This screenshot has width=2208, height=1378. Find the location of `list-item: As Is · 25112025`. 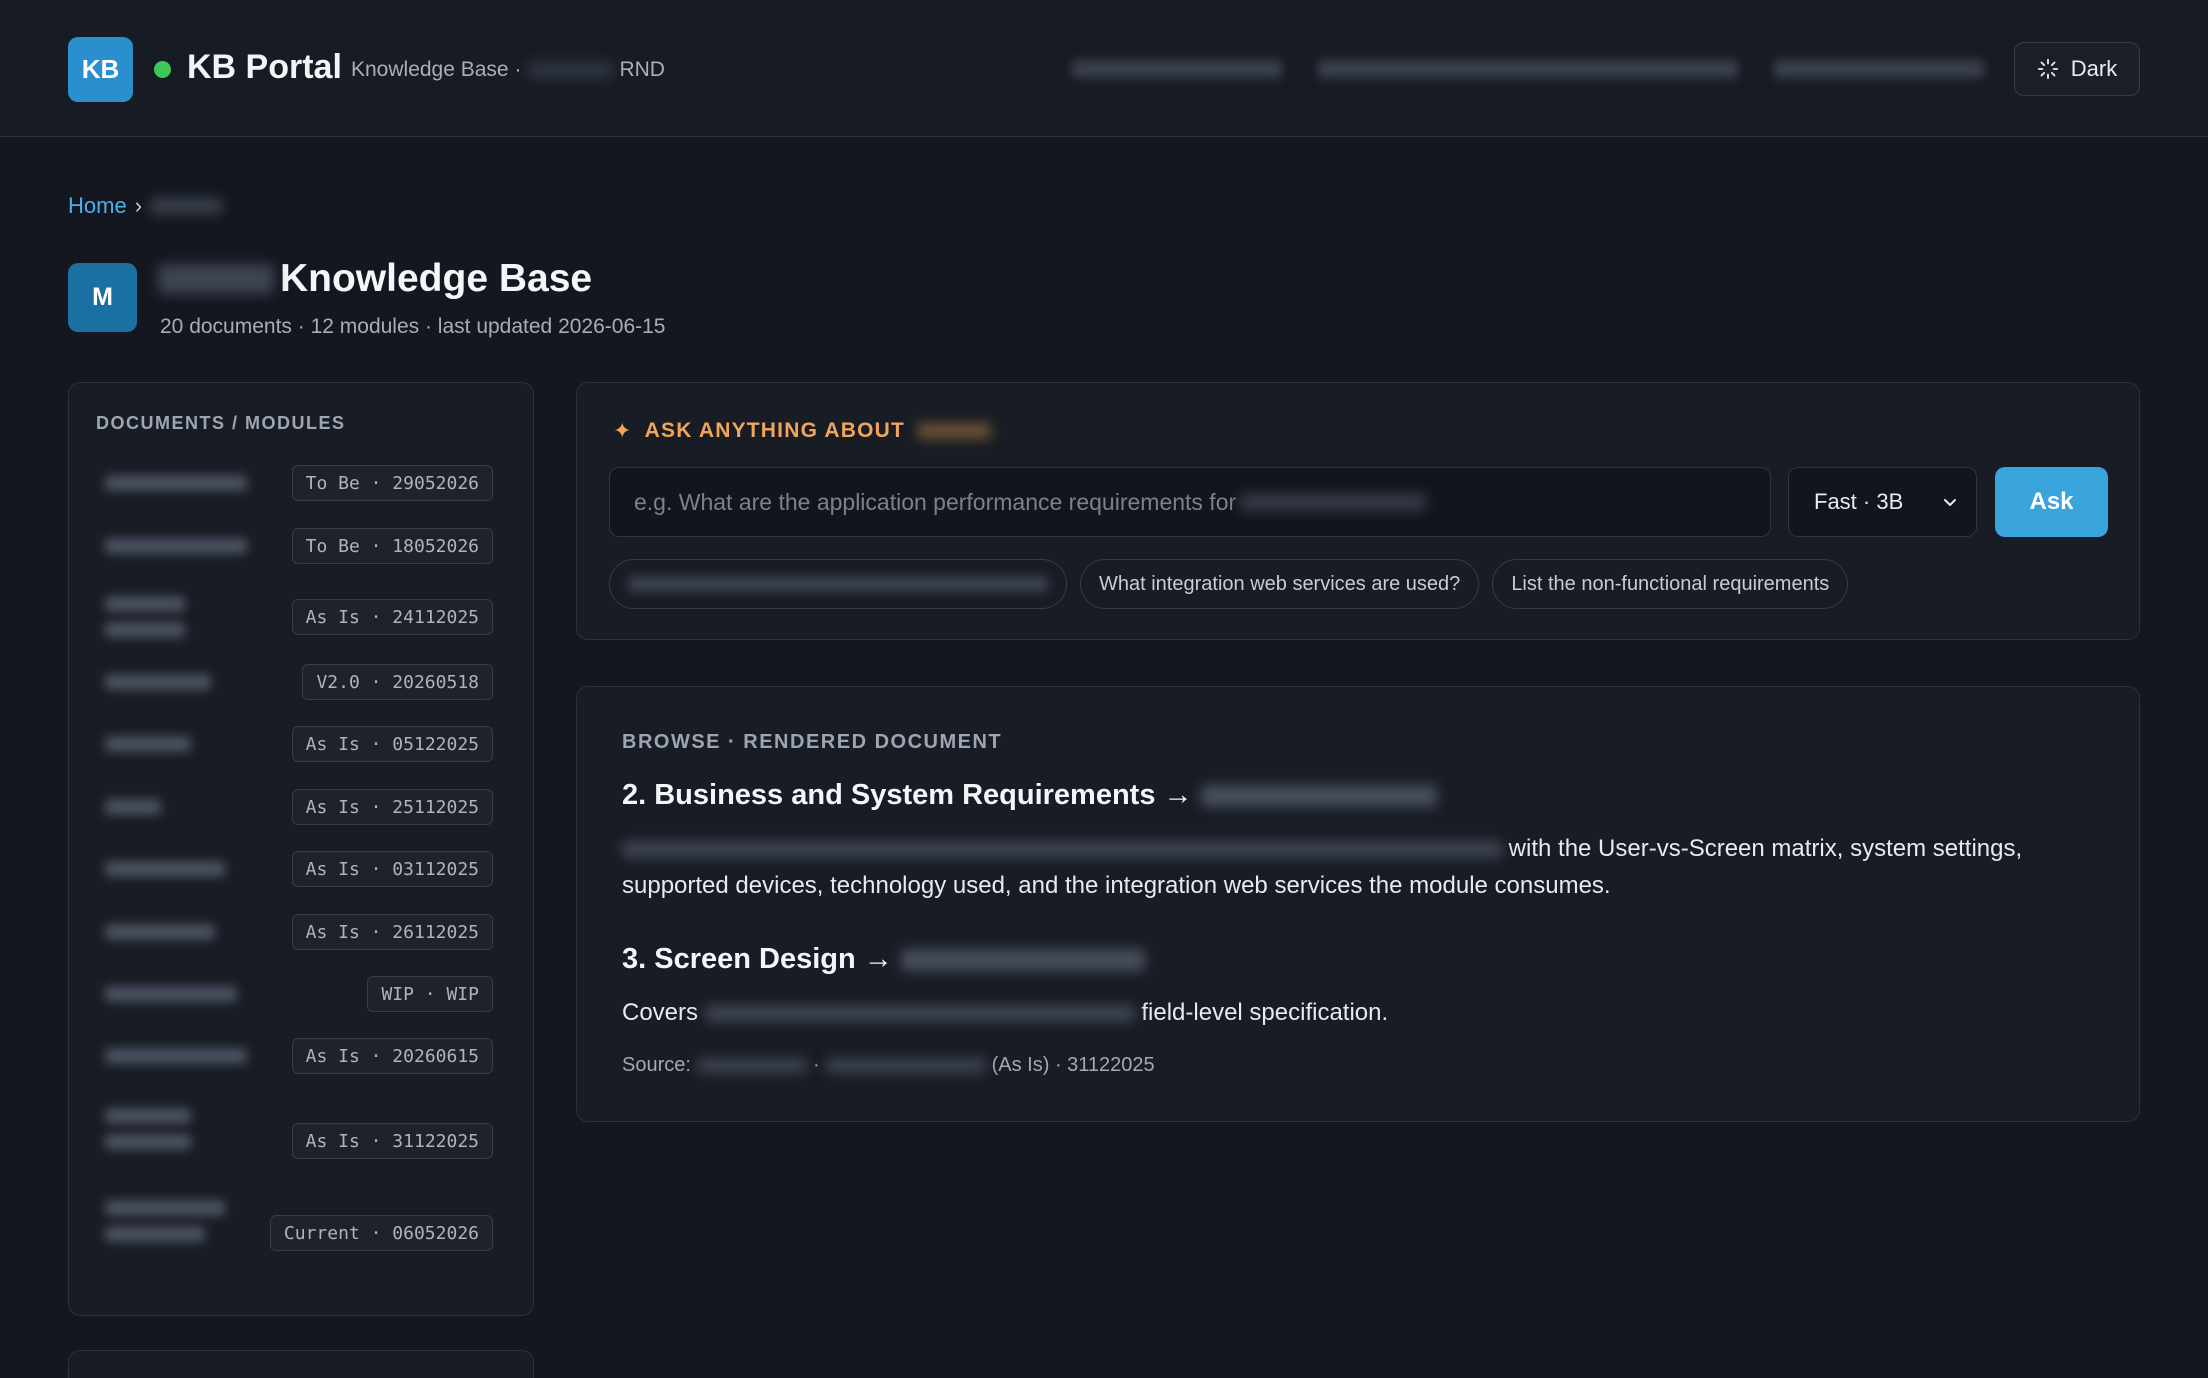

list-item: As Is · 25112025 is located at coordinates (301, 807).